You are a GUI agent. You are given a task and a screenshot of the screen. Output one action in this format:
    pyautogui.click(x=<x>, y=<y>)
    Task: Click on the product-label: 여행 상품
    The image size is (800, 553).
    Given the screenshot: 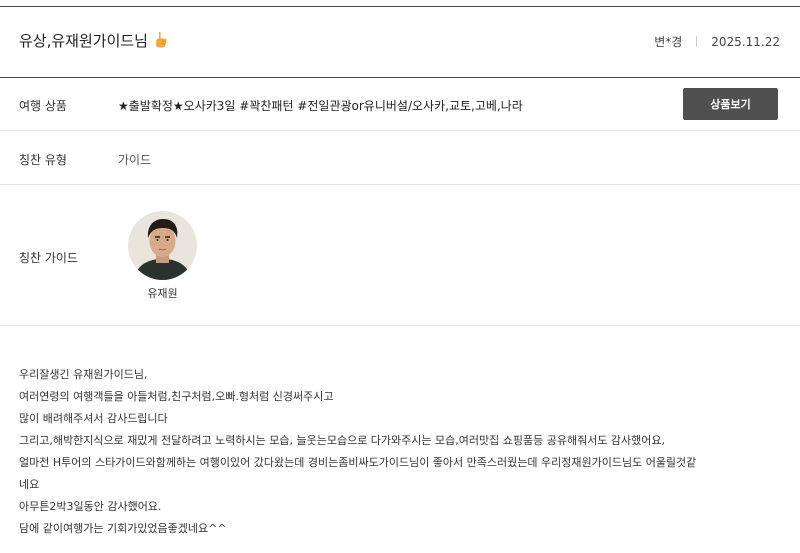 What is the action you would take?
    pyautogui.click(x=43, y=106)
    